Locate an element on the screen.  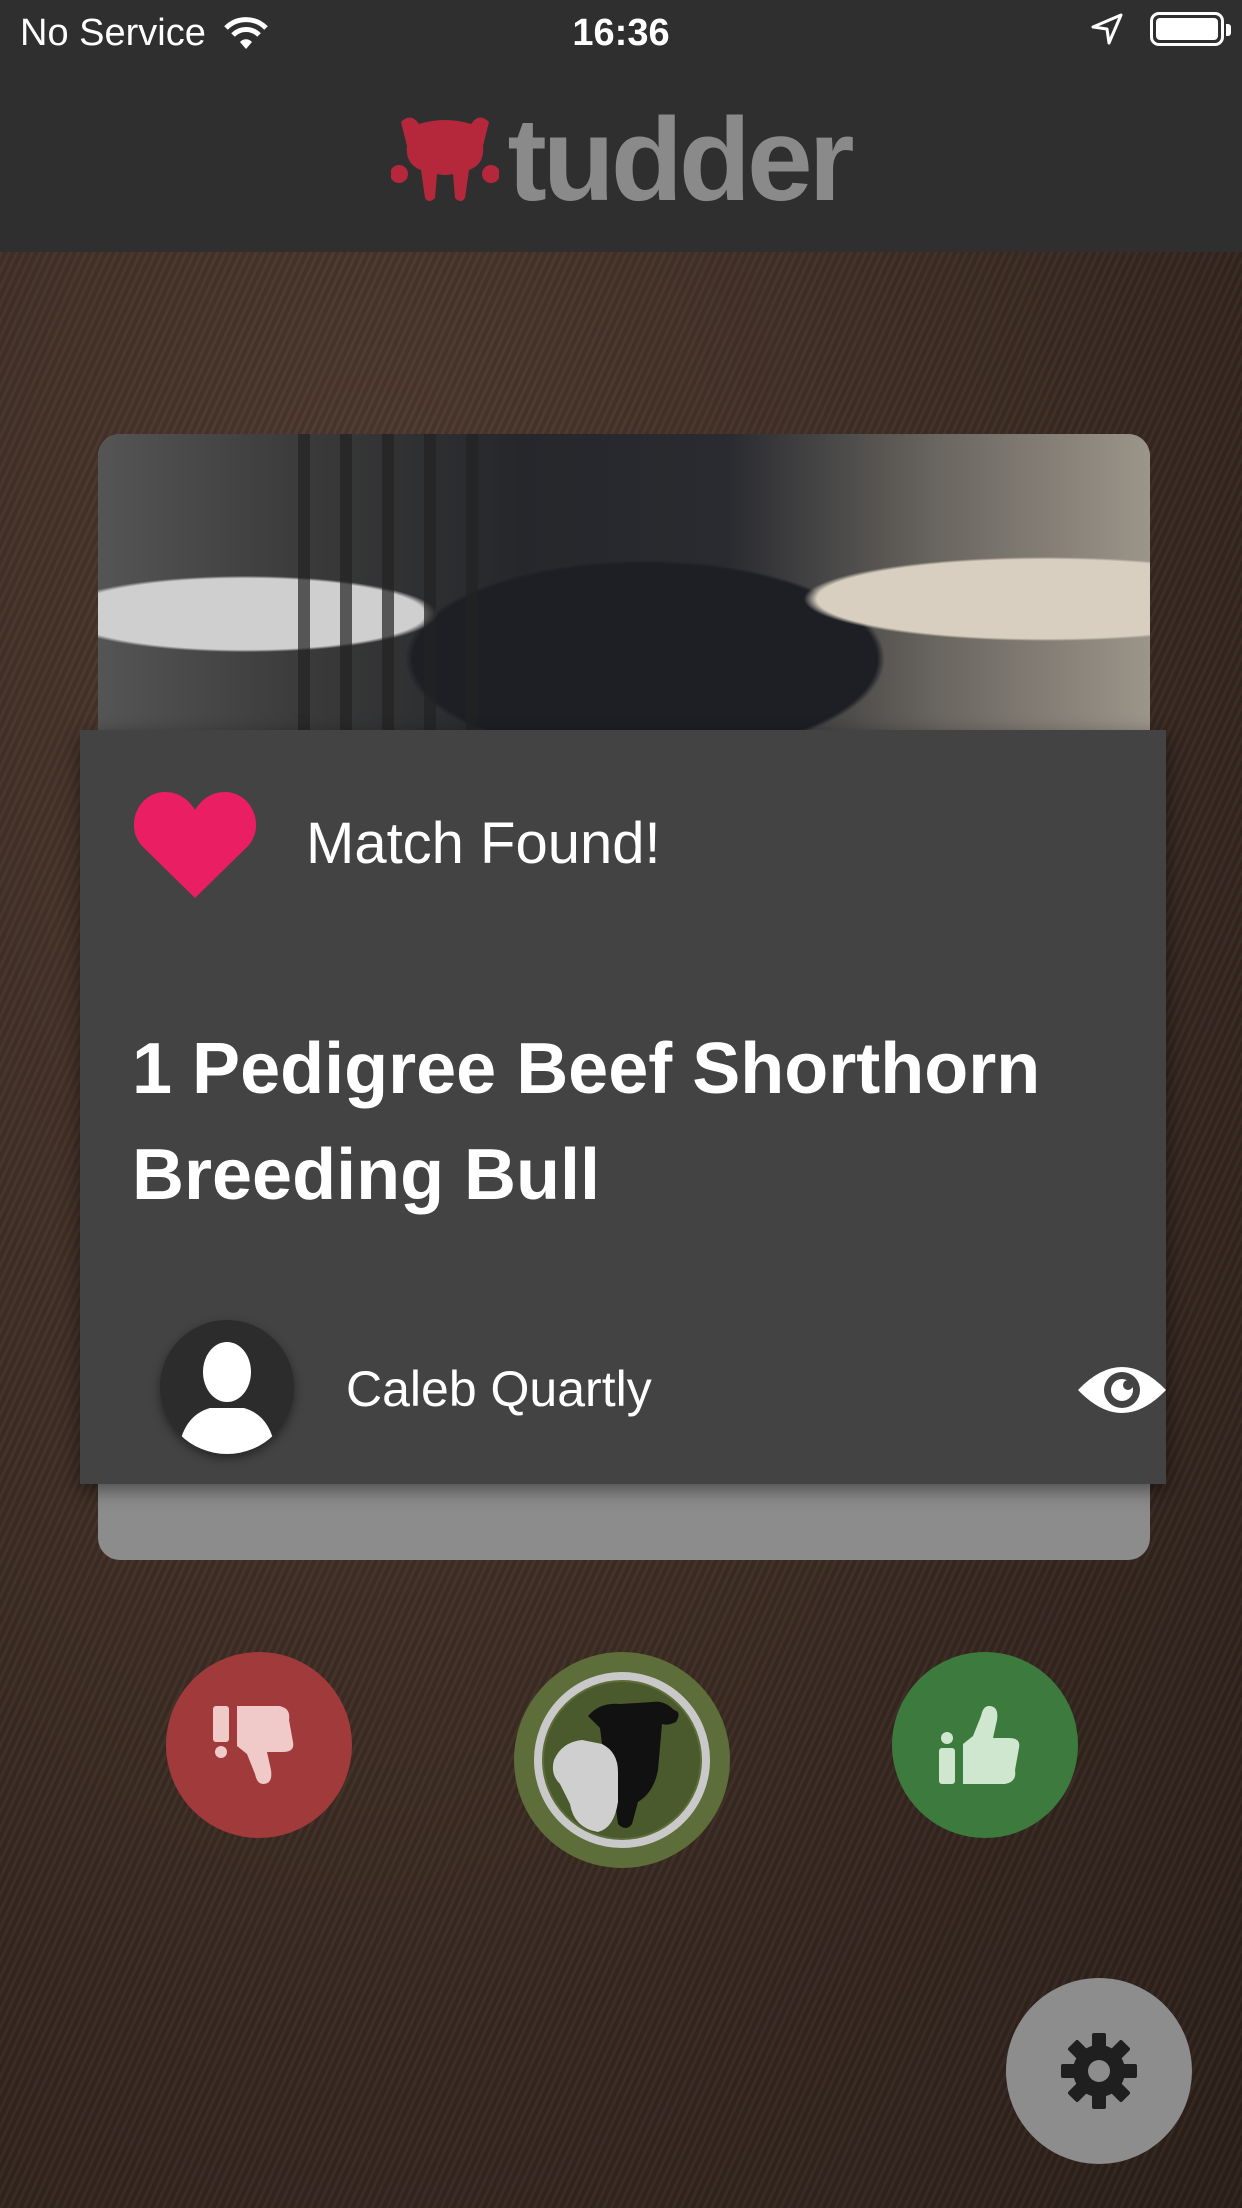
user-silhouette-icon is located at coordinates (227, 1398).